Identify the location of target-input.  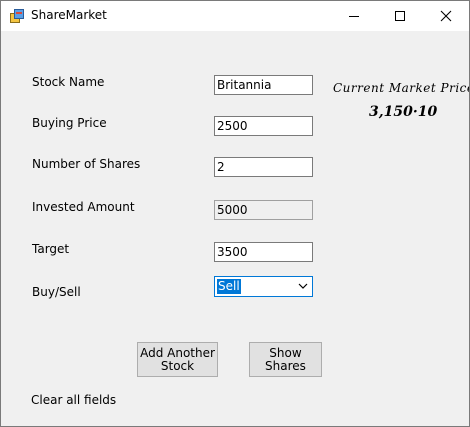
(263, 252).